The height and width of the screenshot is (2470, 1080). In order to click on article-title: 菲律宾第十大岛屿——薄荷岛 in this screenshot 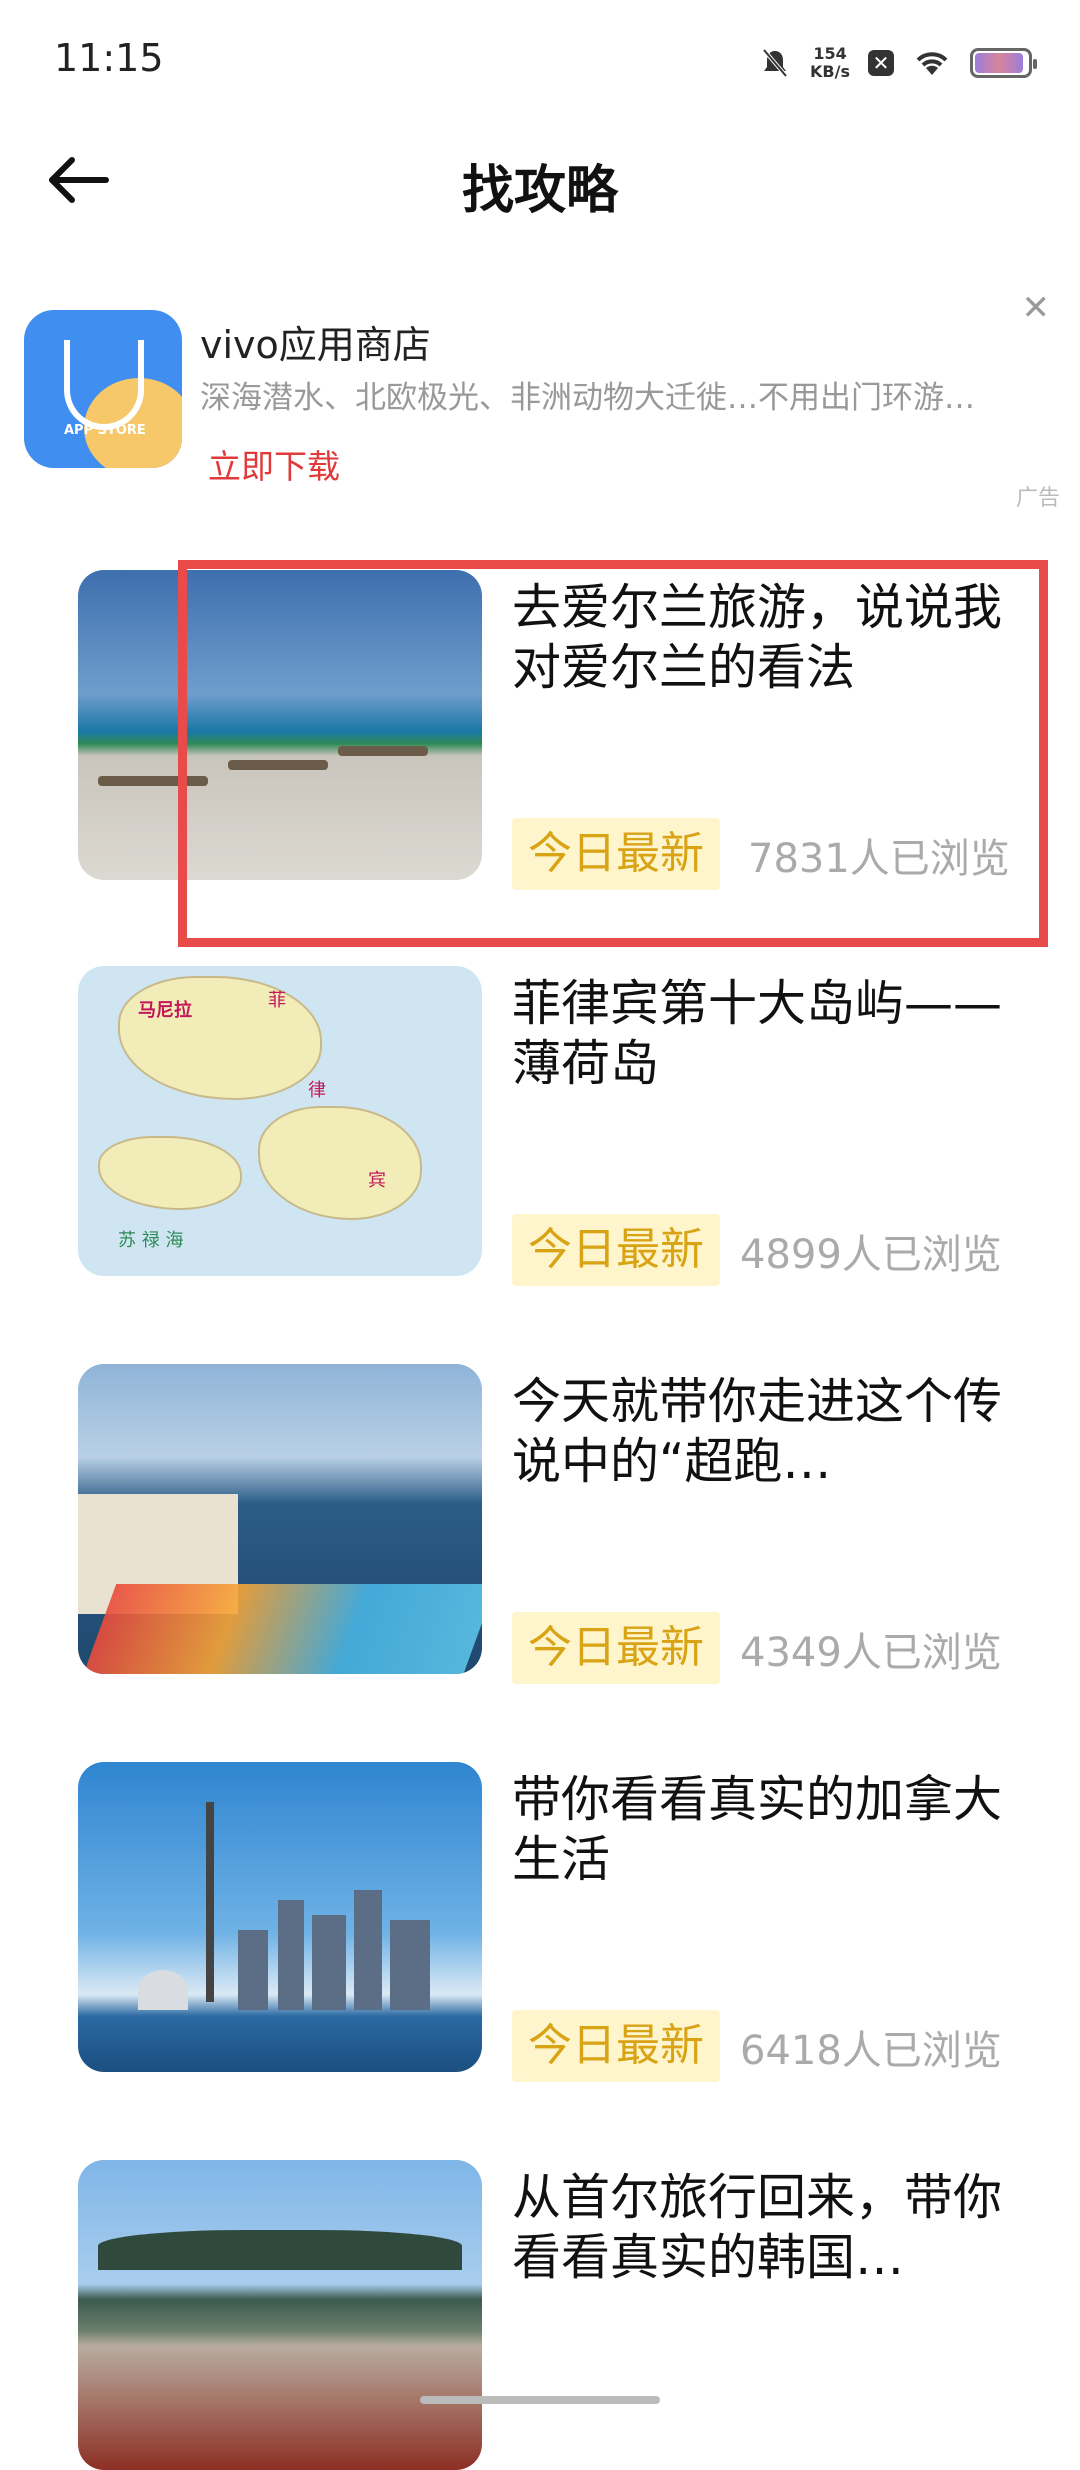, I will do `click(757, 1033)`.